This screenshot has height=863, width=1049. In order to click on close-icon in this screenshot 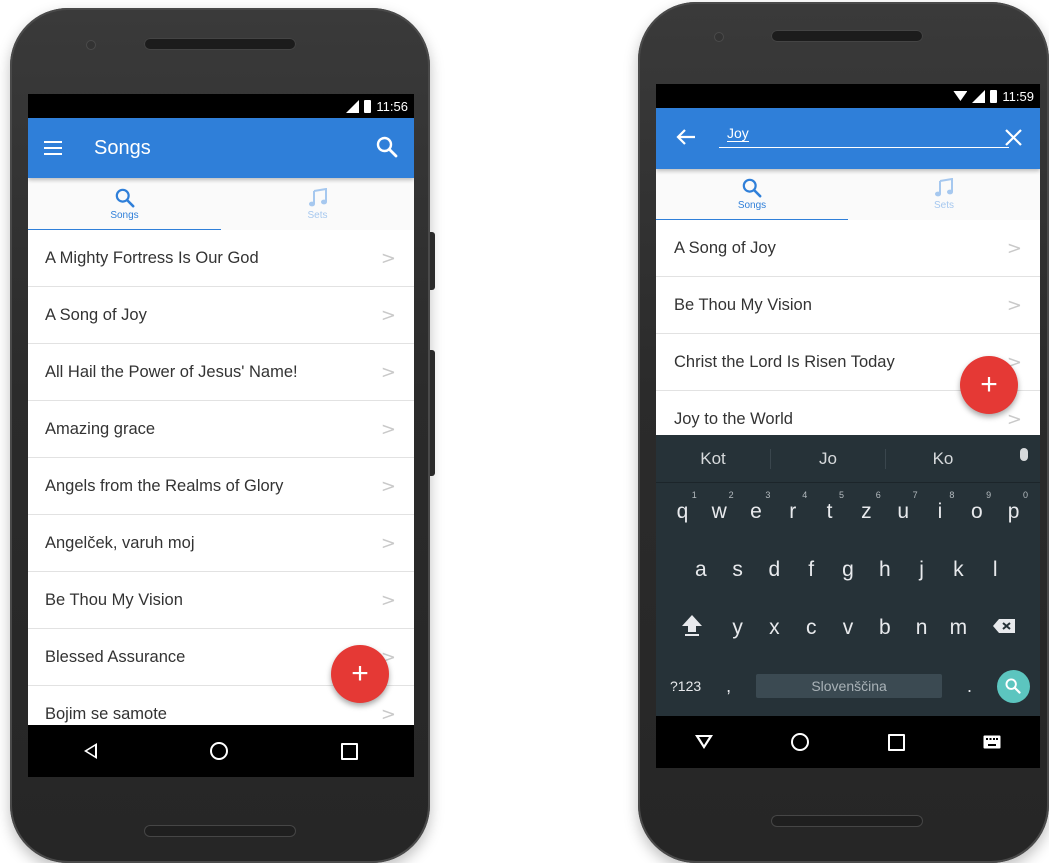, I will do `click(1013, 137)`.